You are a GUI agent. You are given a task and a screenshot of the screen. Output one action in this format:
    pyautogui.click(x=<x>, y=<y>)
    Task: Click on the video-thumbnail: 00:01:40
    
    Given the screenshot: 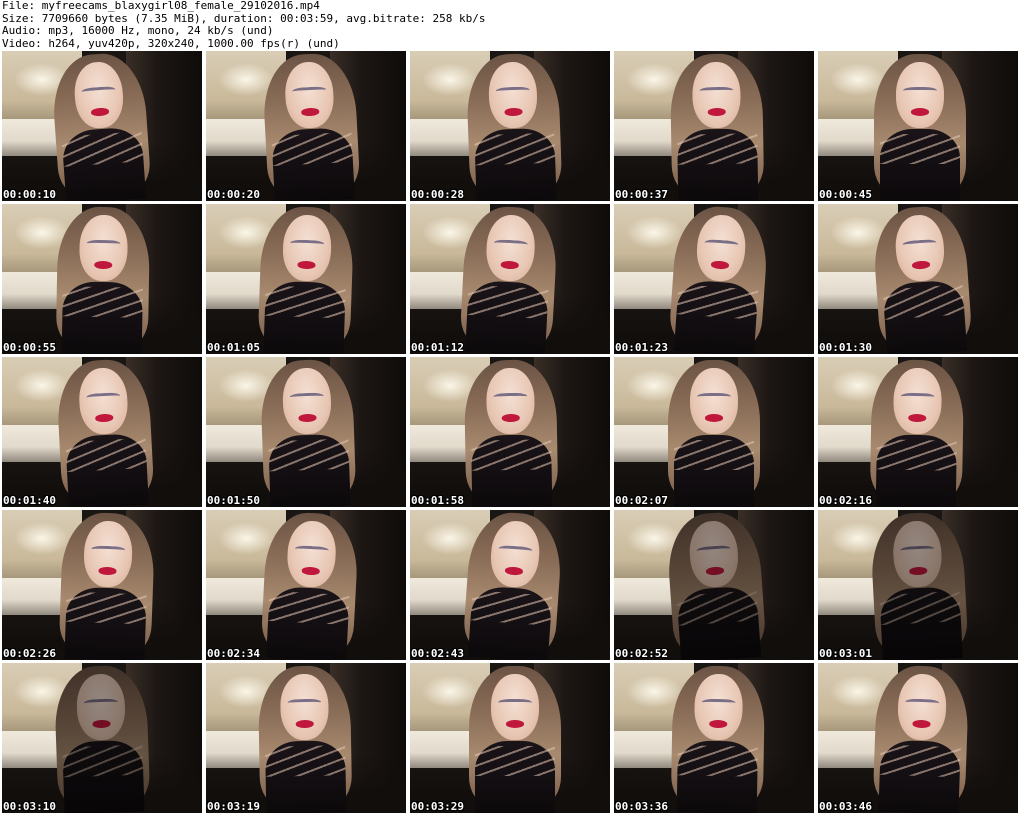 What is the action you would take?
    pyautogui.click(x=102, y=432)
    